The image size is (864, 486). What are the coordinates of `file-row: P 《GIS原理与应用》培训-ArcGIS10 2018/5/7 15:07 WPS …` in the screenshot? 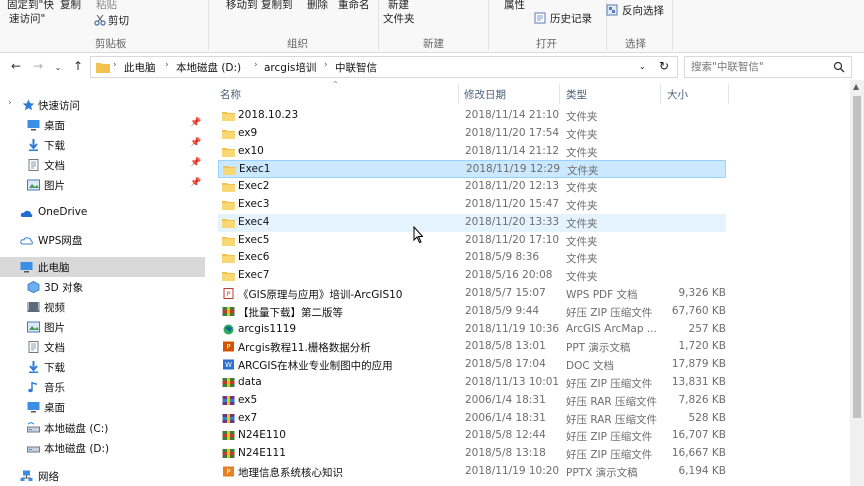 It's located at (472, 294).